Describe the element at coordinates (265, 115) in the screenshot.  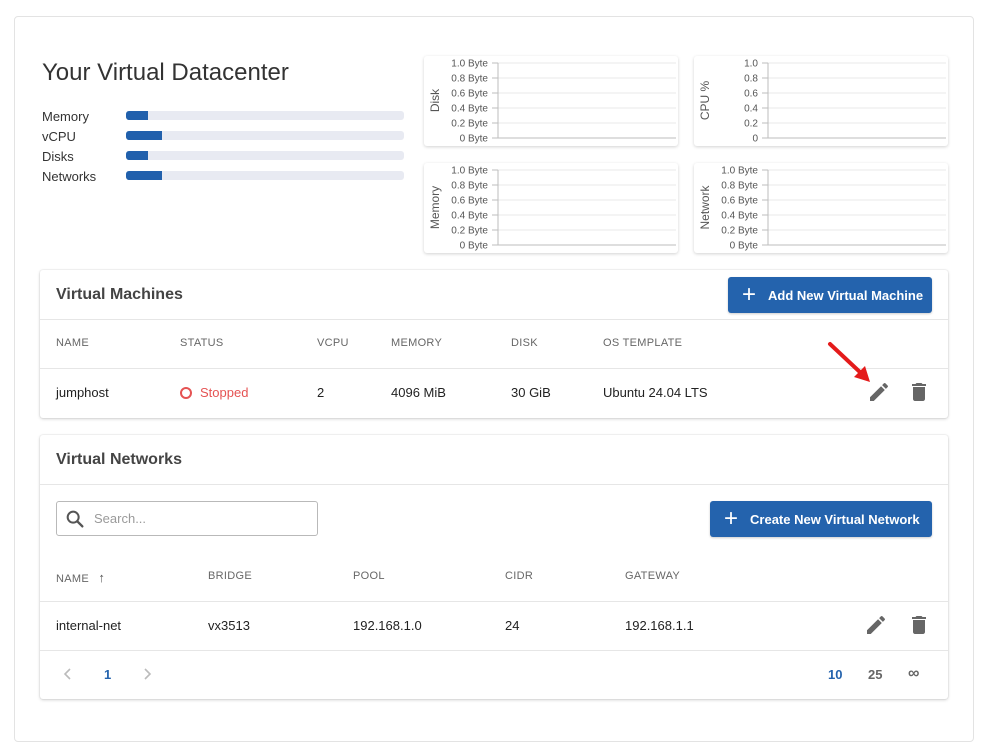
I see `resource-bar-memory` at that location.